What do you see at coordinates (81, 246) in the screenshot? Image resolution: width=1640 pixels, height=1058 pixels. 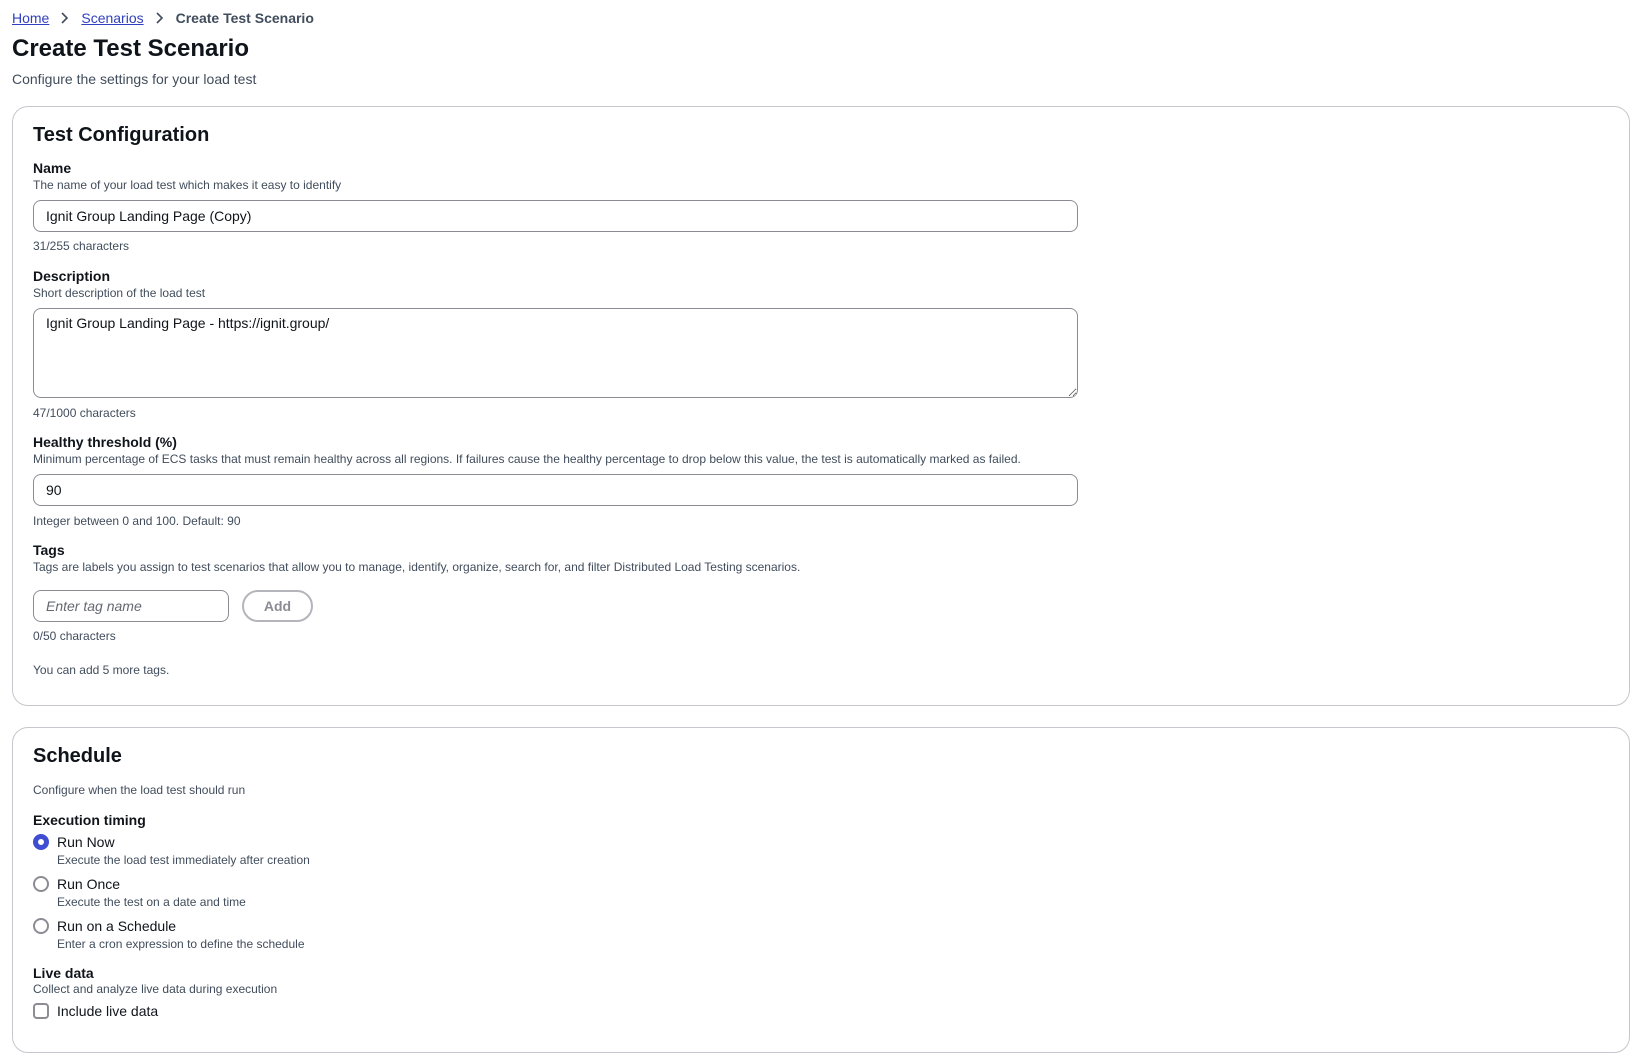 I see `name-char-counter: 31/255 characters` at bounding box center [81, 246].